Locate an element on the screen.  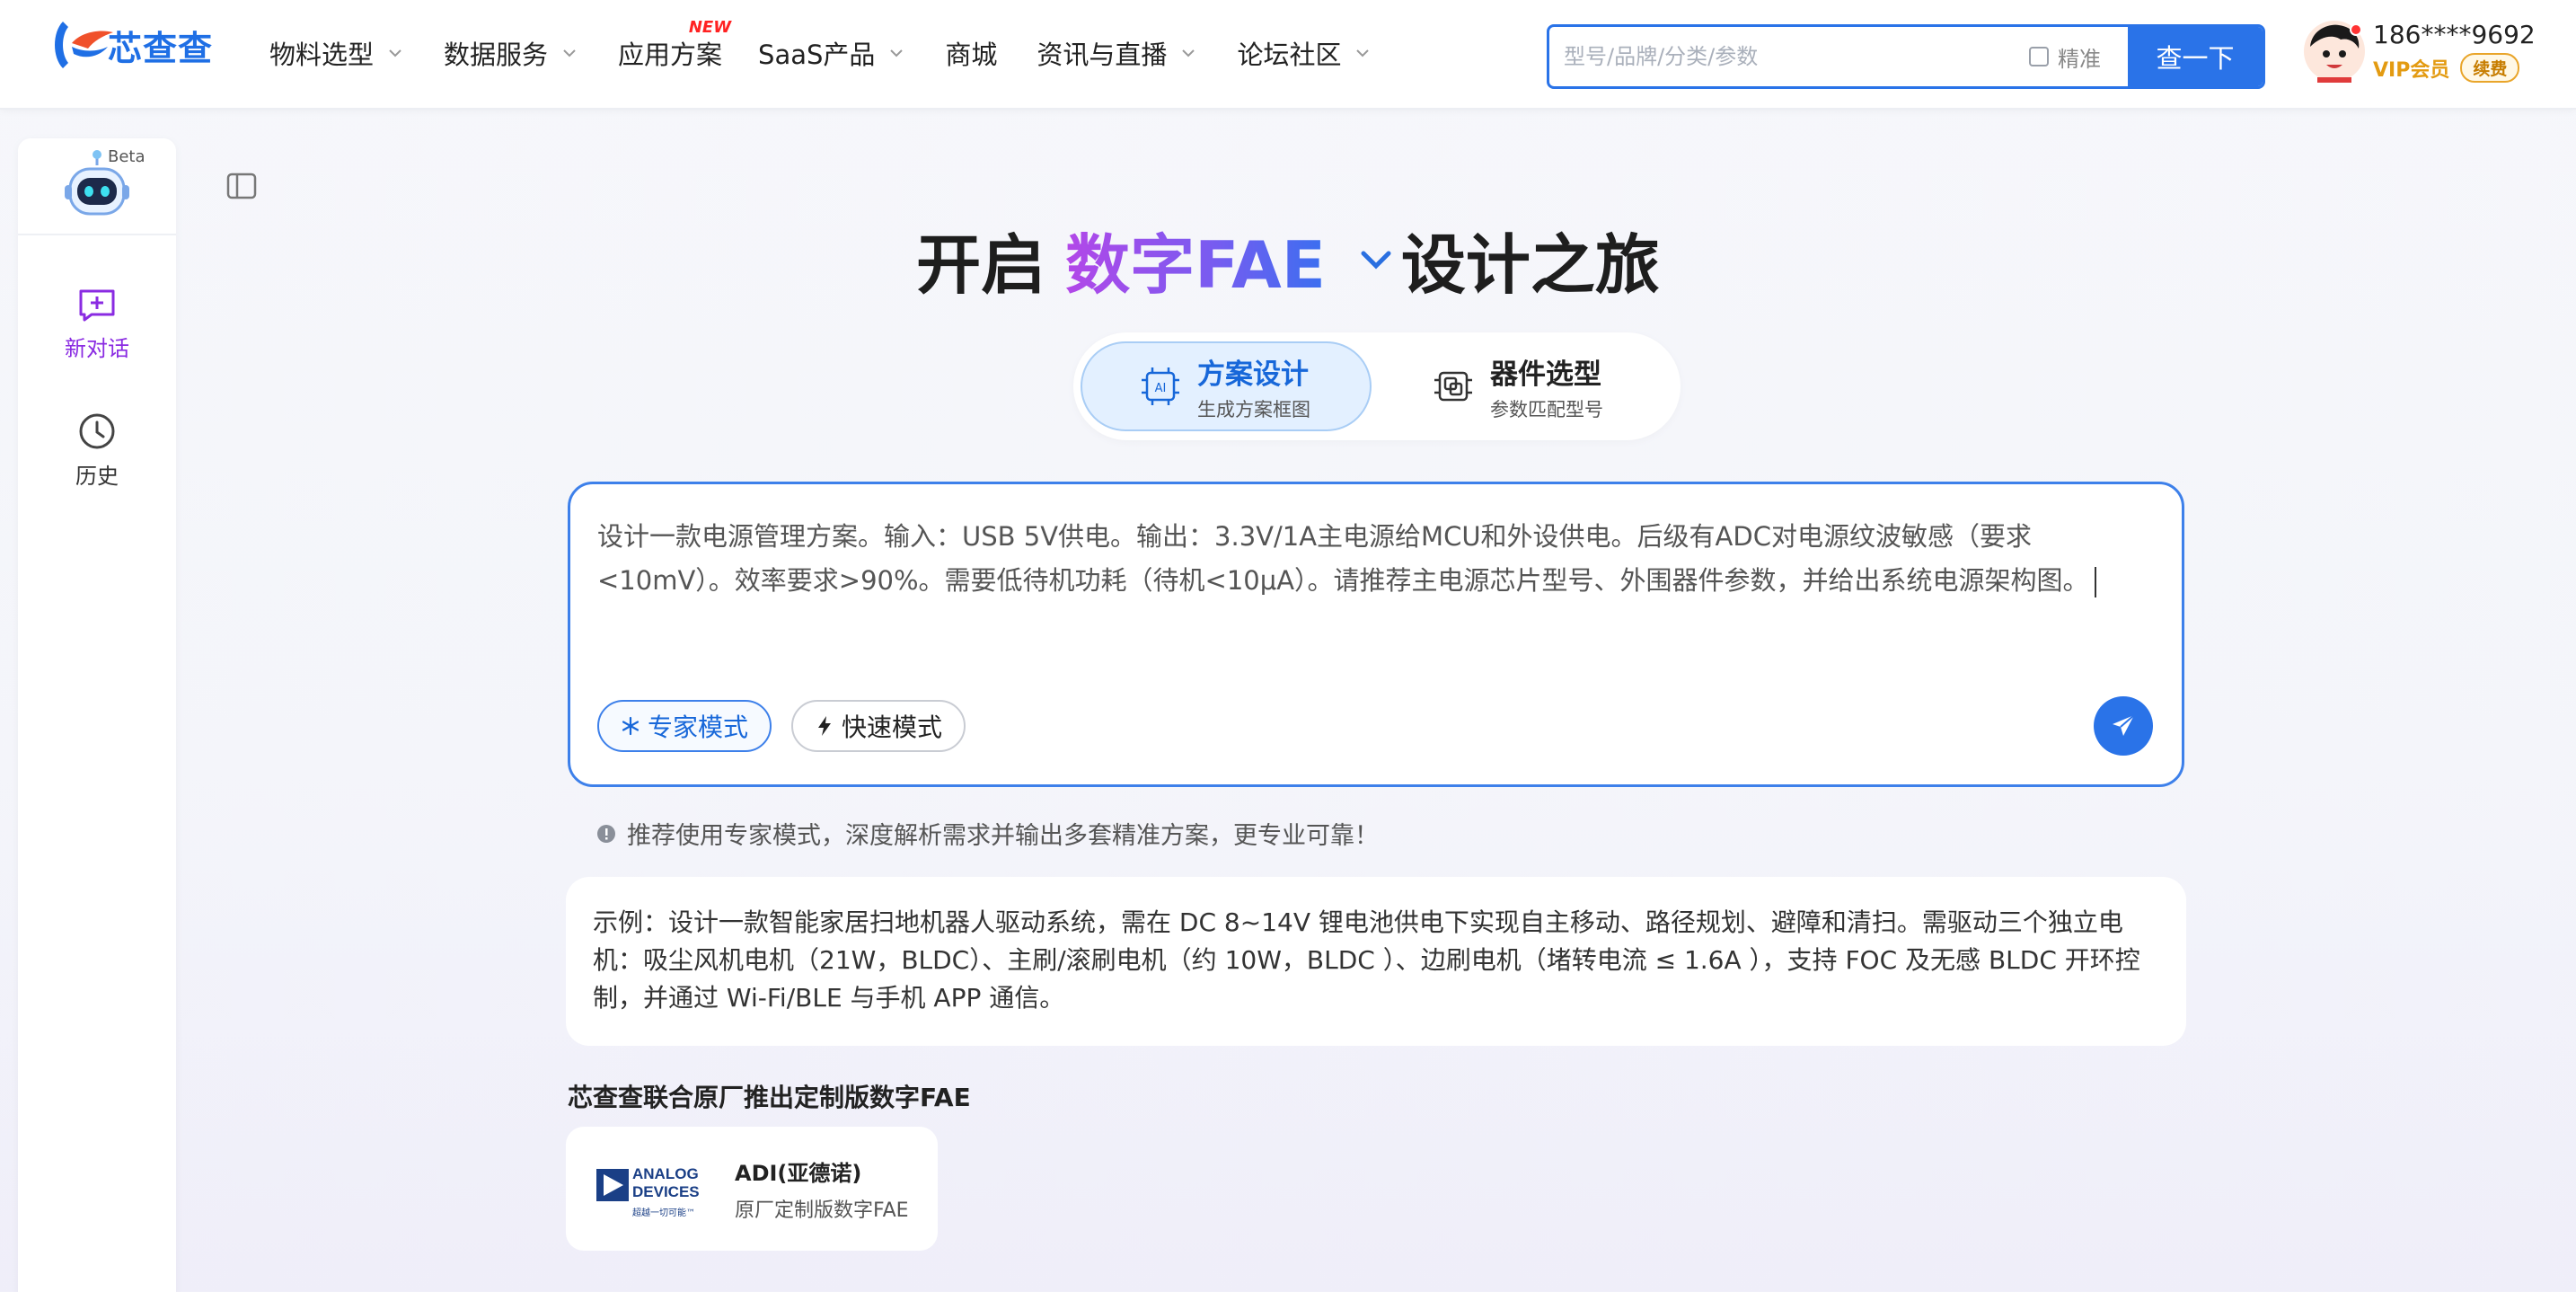
brand-logo: 芯查查 is located at coordinates (139, 45).